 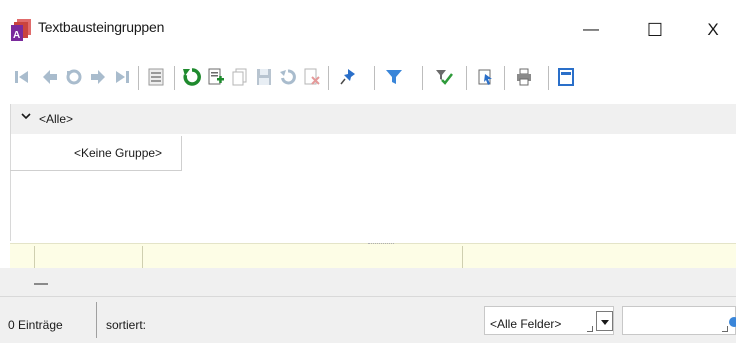 I want to click on svg-text: A, so click(x=16, y=35).